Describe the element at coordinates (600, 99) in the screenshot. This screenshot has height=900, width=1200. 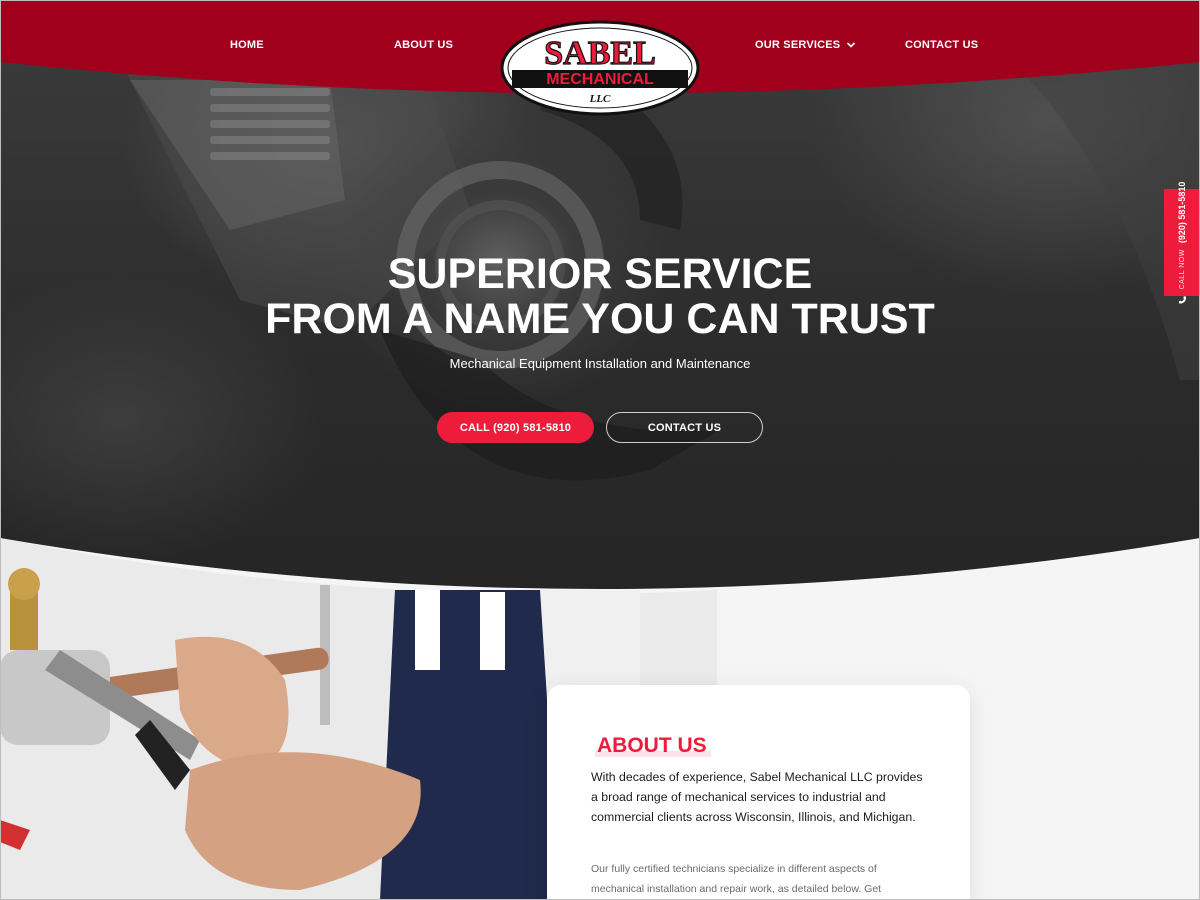
I see `logo-line3: LLC` at that location.